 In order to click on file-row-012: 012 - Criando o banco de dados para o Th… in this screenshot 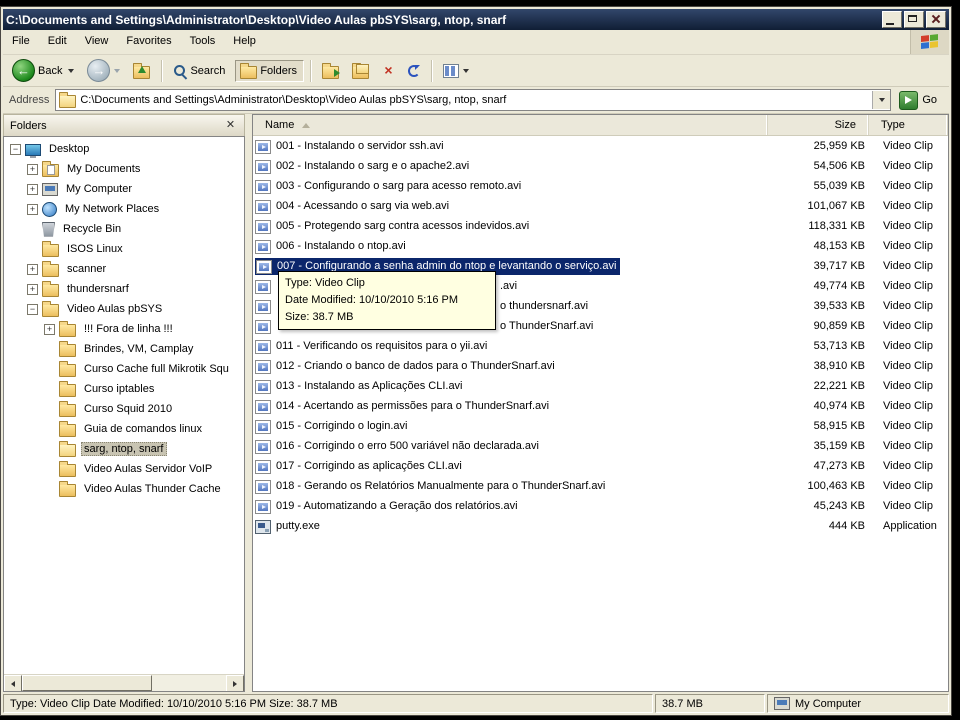, I will do `click(600, 366)`.